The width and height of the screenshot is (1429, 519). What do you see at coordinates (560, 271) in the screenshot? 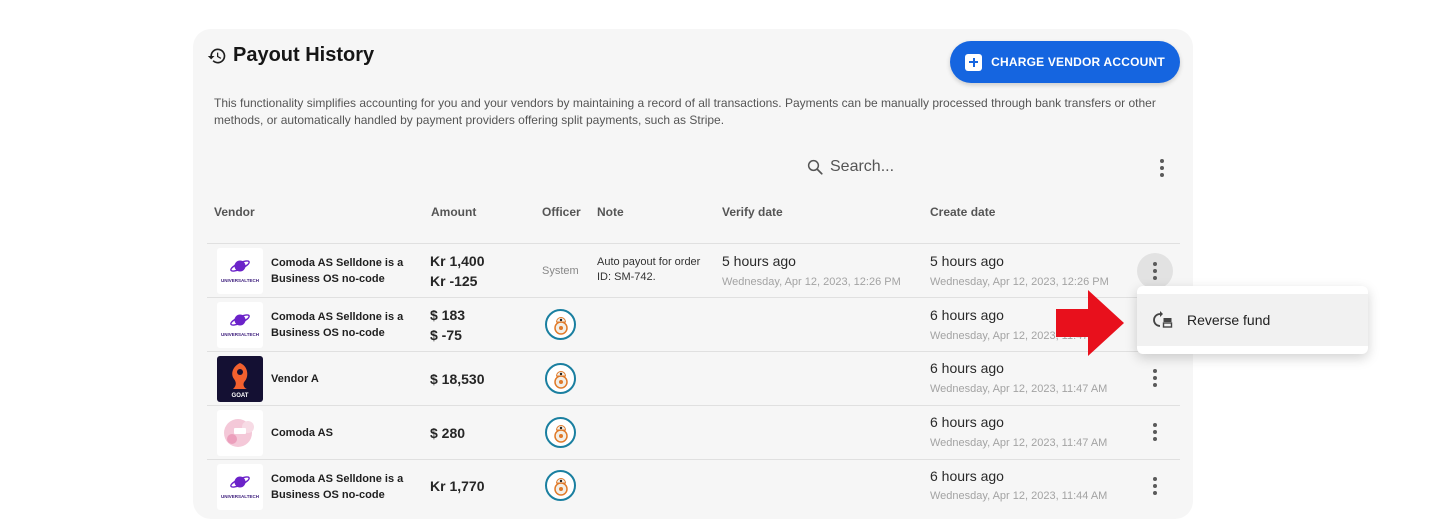
I see `officer-label: System` at bounding box center [560, 271].